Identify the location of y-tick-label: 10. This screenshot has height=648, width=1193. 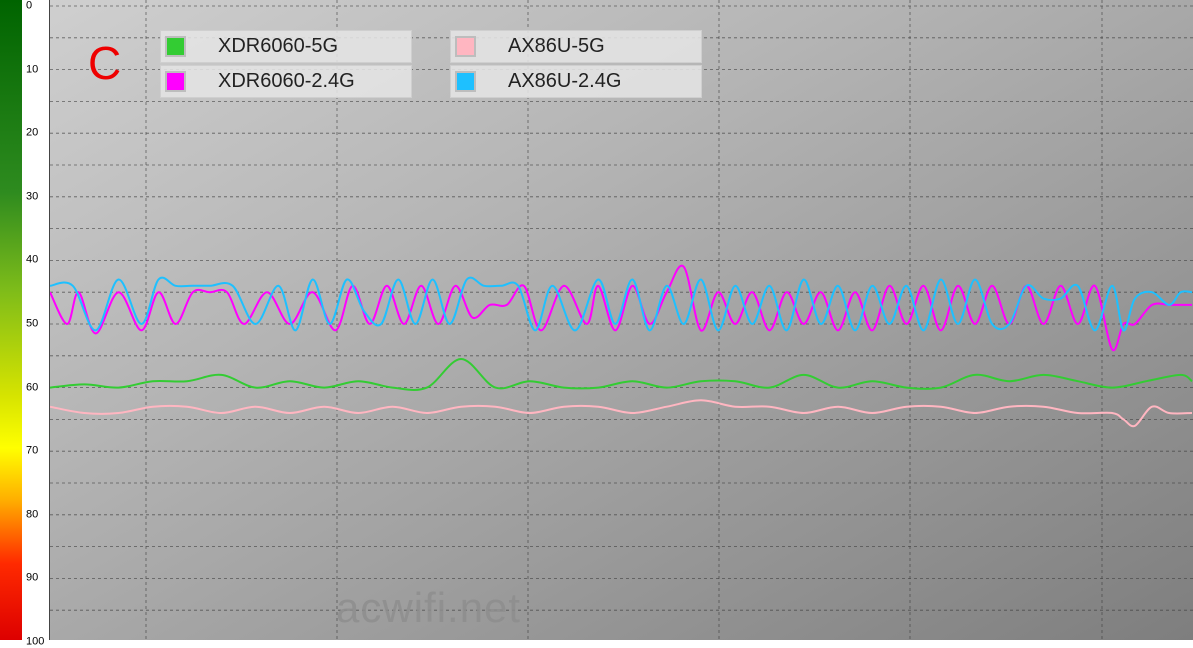
(32, 69).